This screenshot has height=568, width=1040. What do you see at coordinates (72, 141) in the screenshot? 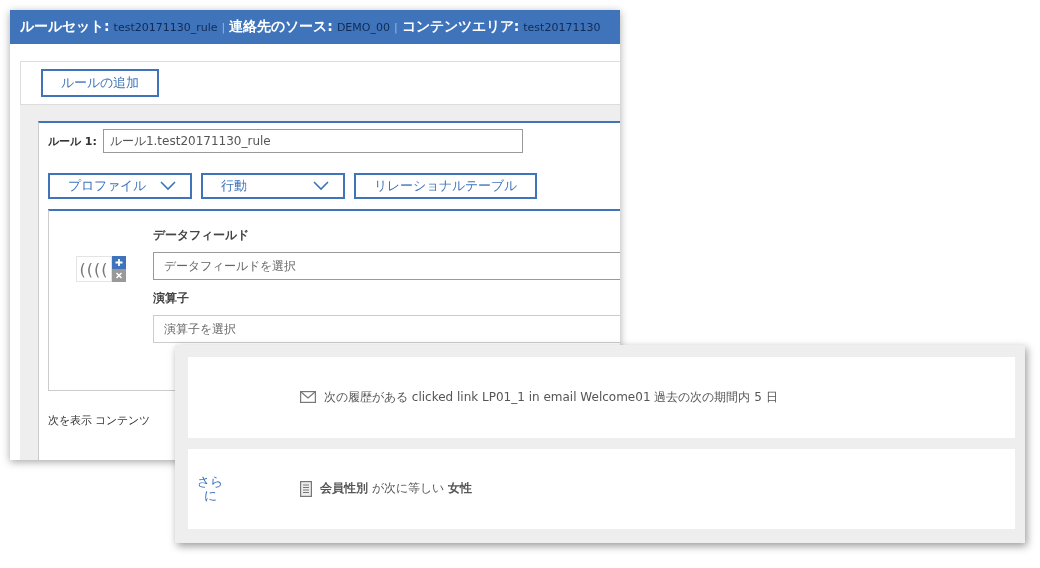
I see `rule-label: ルール 1:` at bounding box center [72, 141].